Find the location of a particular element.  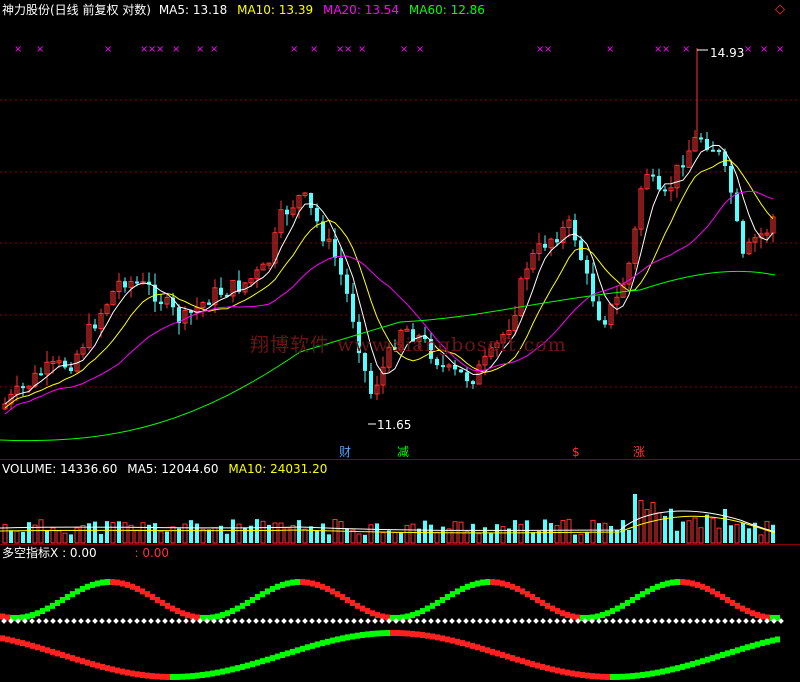

volume-ma5-value: 12044.60 is located at coordinates (190, 469).